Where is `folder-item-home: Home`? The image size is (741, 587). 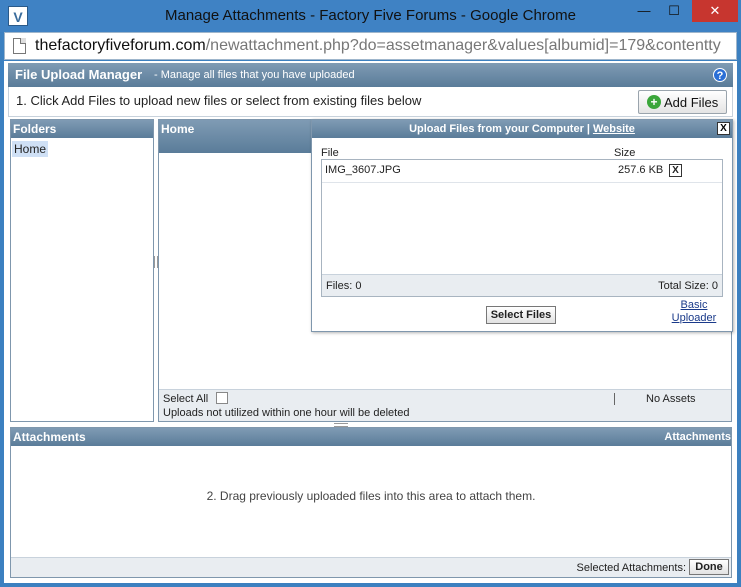
folder-item-home: Home is located at coordinates (30, 149).